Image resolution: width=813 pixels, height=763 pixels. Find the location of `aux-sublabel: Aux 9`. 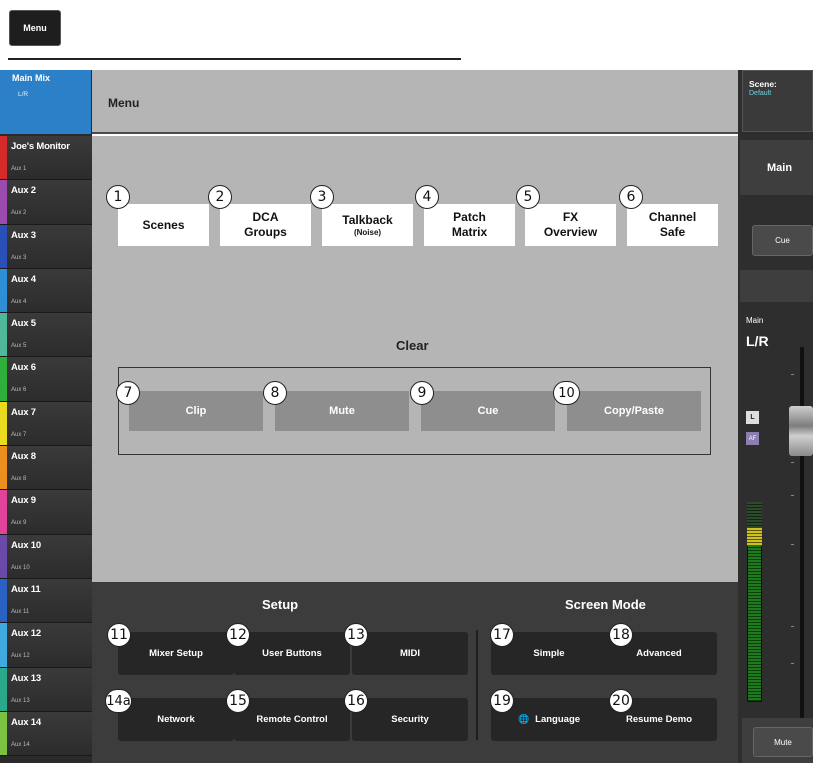

aux-sublabel: Aux 9 is located at coordinates (19, 523).